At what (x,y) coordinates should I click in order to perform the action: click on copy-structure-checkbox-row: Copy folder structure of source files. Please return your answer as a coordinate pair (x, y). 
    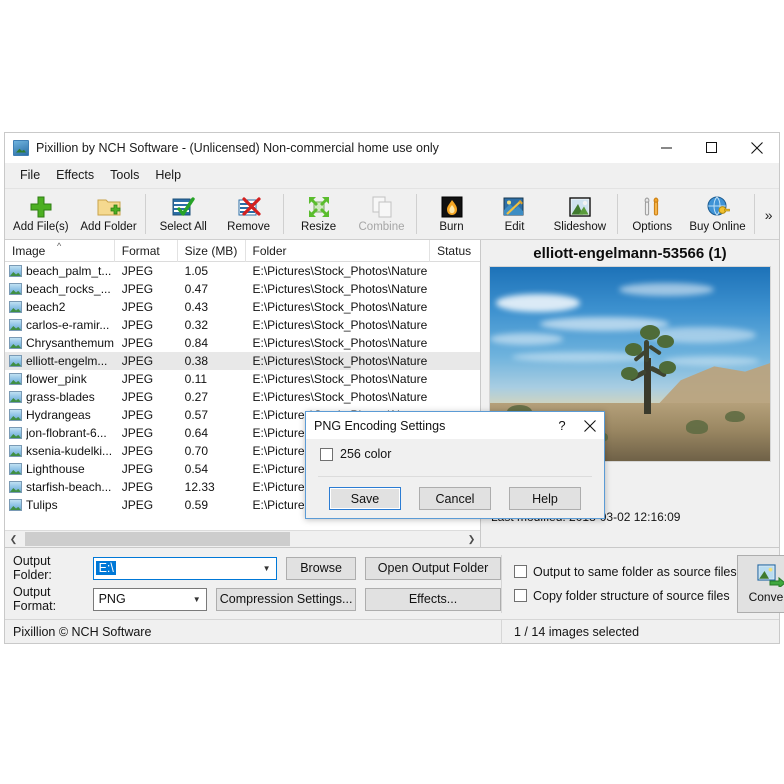
    Looking at the image, I should click on (625, 596).